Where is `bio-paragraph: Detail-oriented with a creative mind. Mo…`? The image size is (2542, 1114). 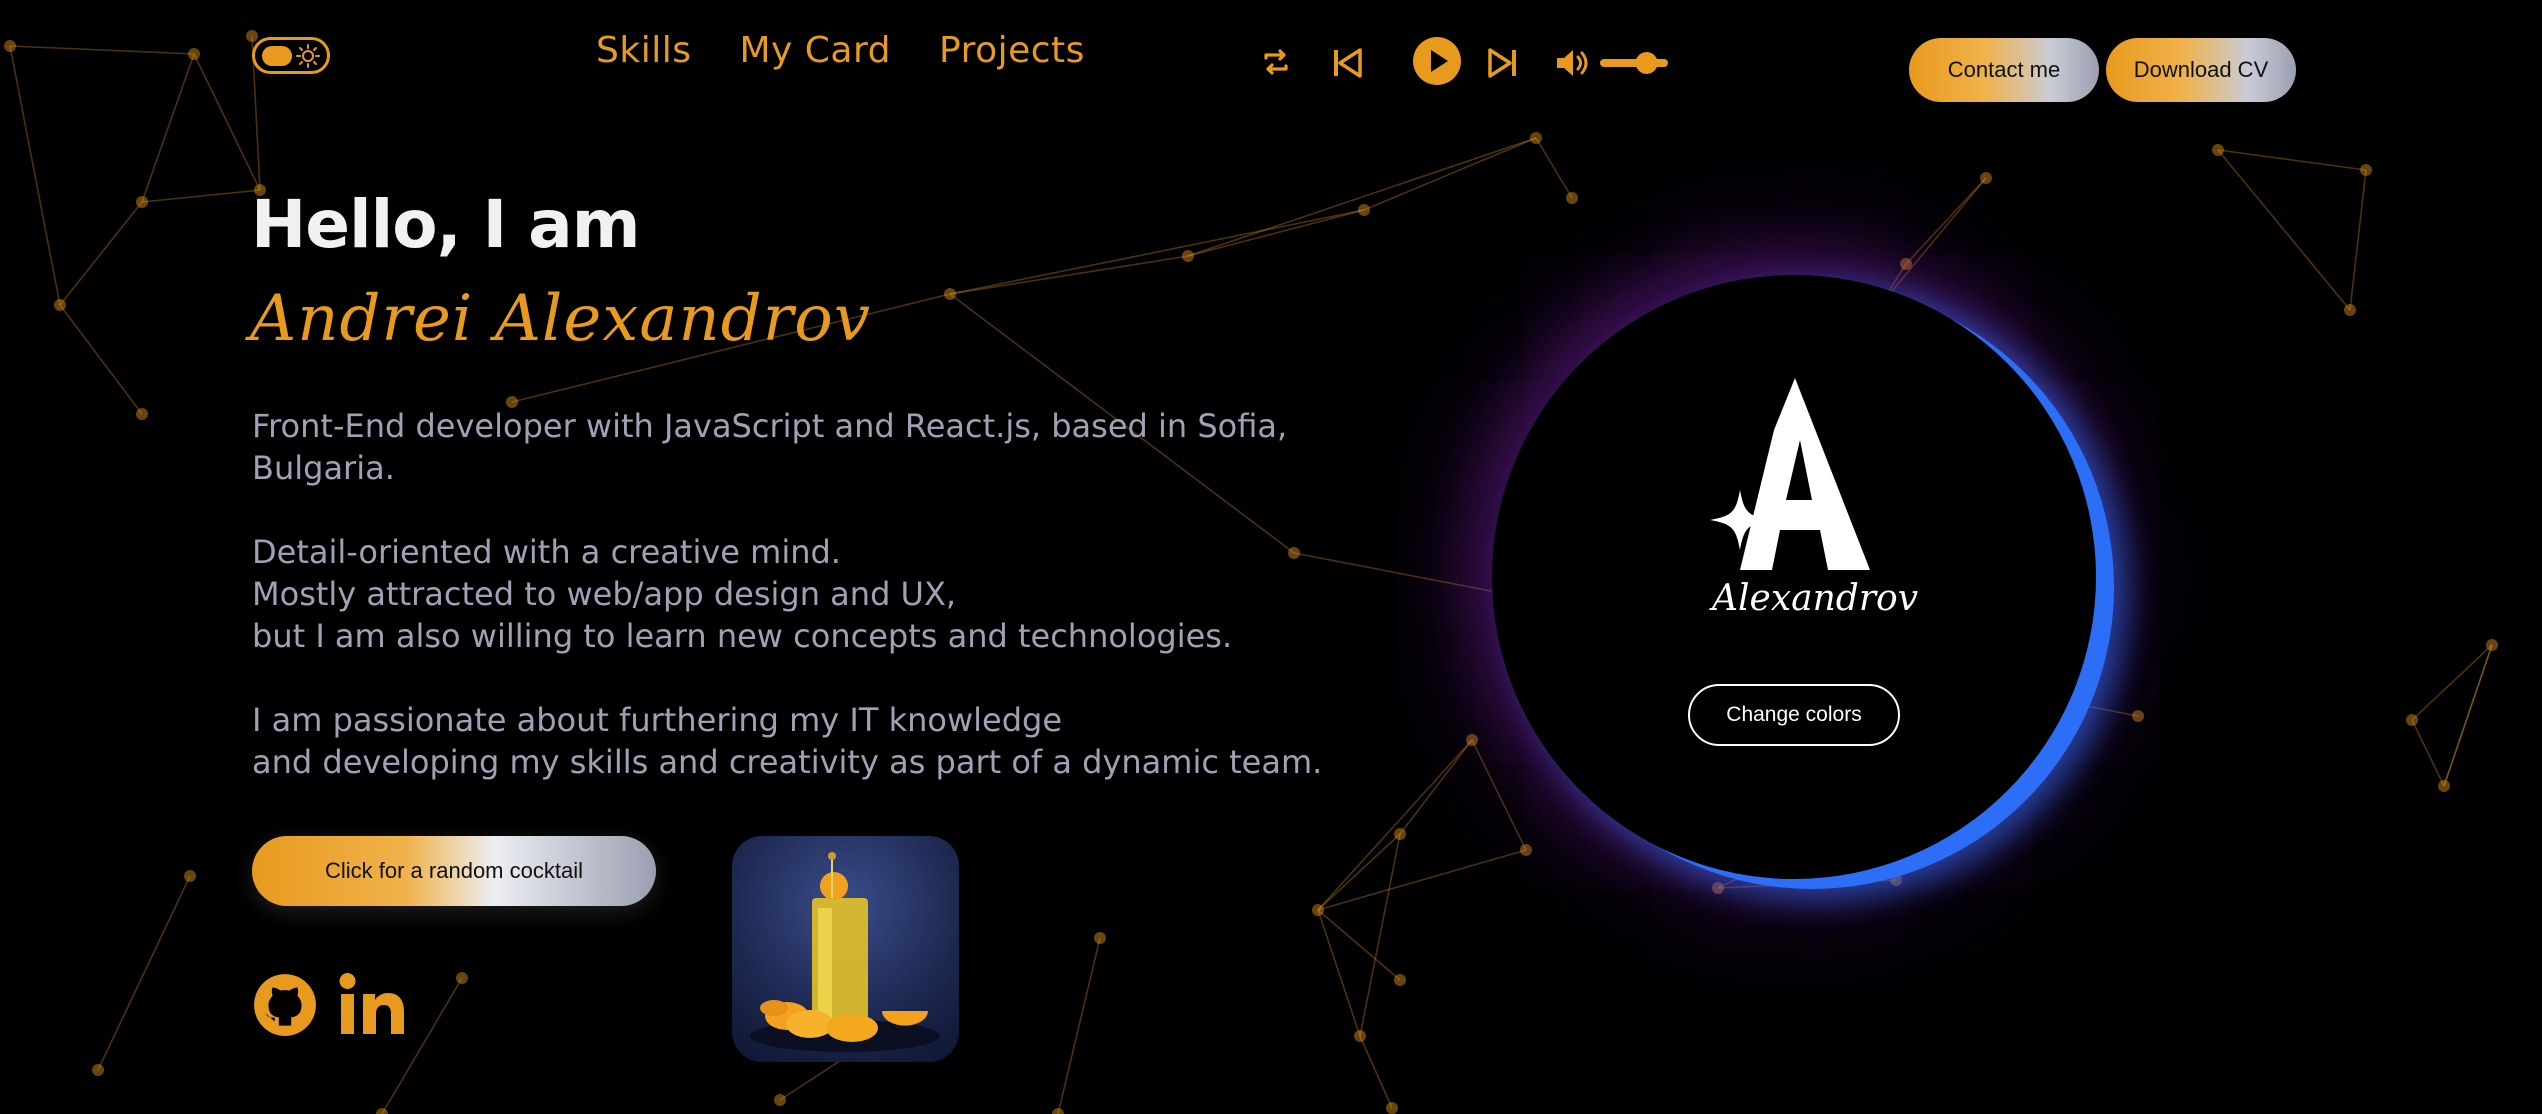
bio-paragraph: Detail-oriented with a creative mind. Mo… is located at coordinates (802, 594).